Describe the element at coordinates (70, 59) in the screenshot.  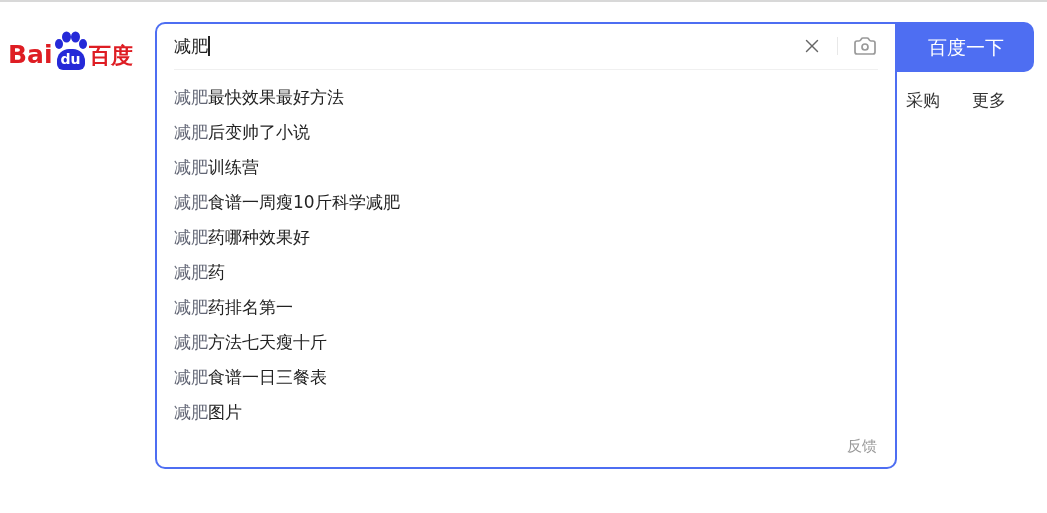
I see `logo-paw-text: du` at that location.